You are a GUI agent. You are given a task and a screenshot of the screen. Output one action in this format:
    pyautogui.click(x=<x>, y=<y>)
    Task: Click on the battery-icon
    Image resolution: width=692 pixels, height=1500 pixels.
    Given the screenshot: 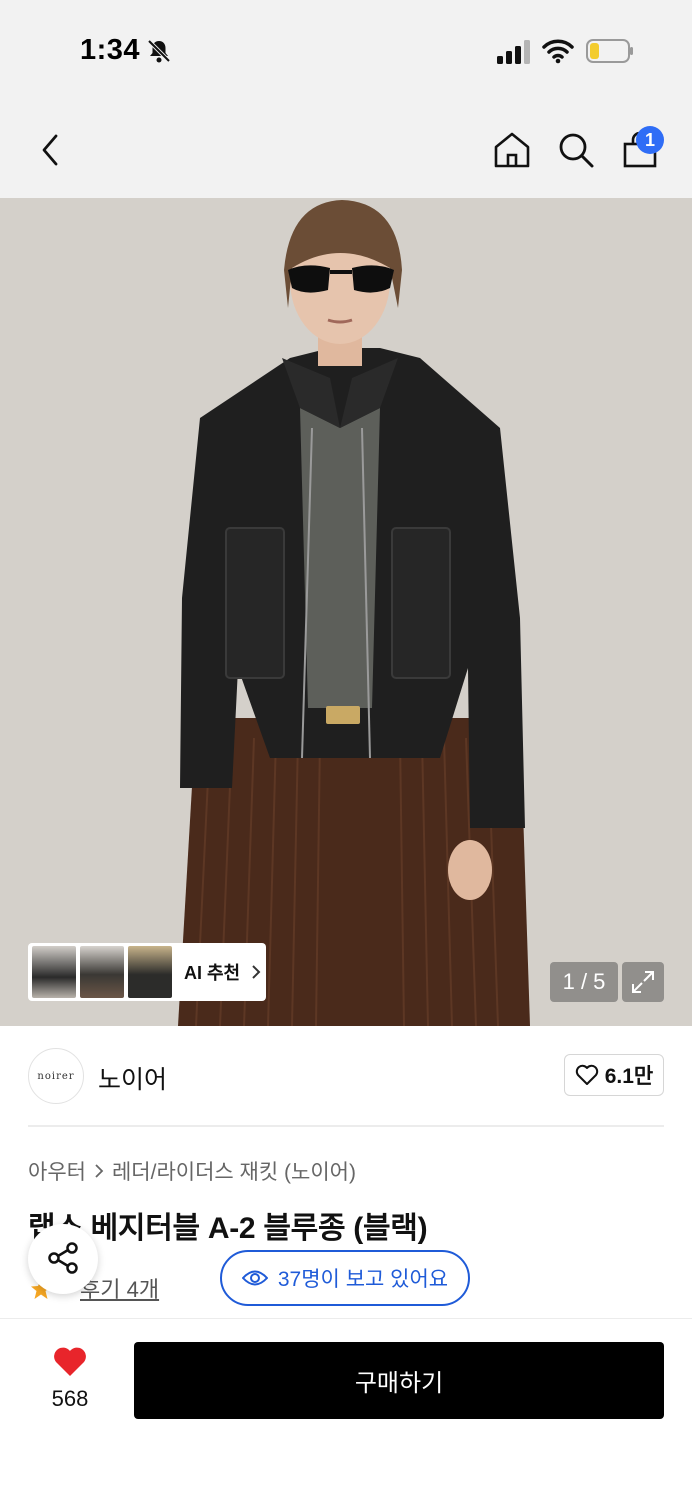 What is the action you would take?
    pyautogui.click(x=609, y=51)
    